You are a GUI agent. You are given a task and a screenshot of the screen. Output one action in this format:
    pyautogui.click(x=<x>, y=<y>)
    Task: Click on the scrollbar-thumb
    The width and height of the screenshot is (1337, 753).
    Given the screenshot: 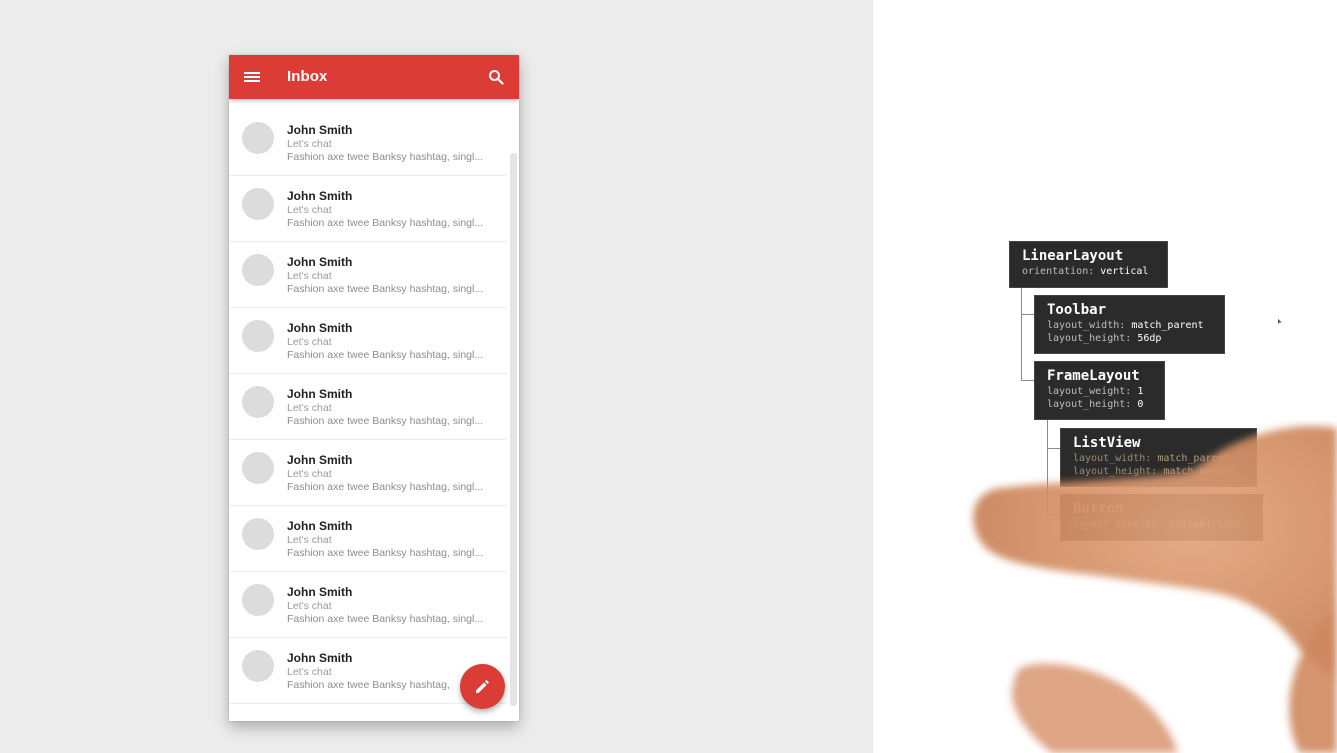 What is the action you would take?
    pyautogui.click(x=513, y=429)
    